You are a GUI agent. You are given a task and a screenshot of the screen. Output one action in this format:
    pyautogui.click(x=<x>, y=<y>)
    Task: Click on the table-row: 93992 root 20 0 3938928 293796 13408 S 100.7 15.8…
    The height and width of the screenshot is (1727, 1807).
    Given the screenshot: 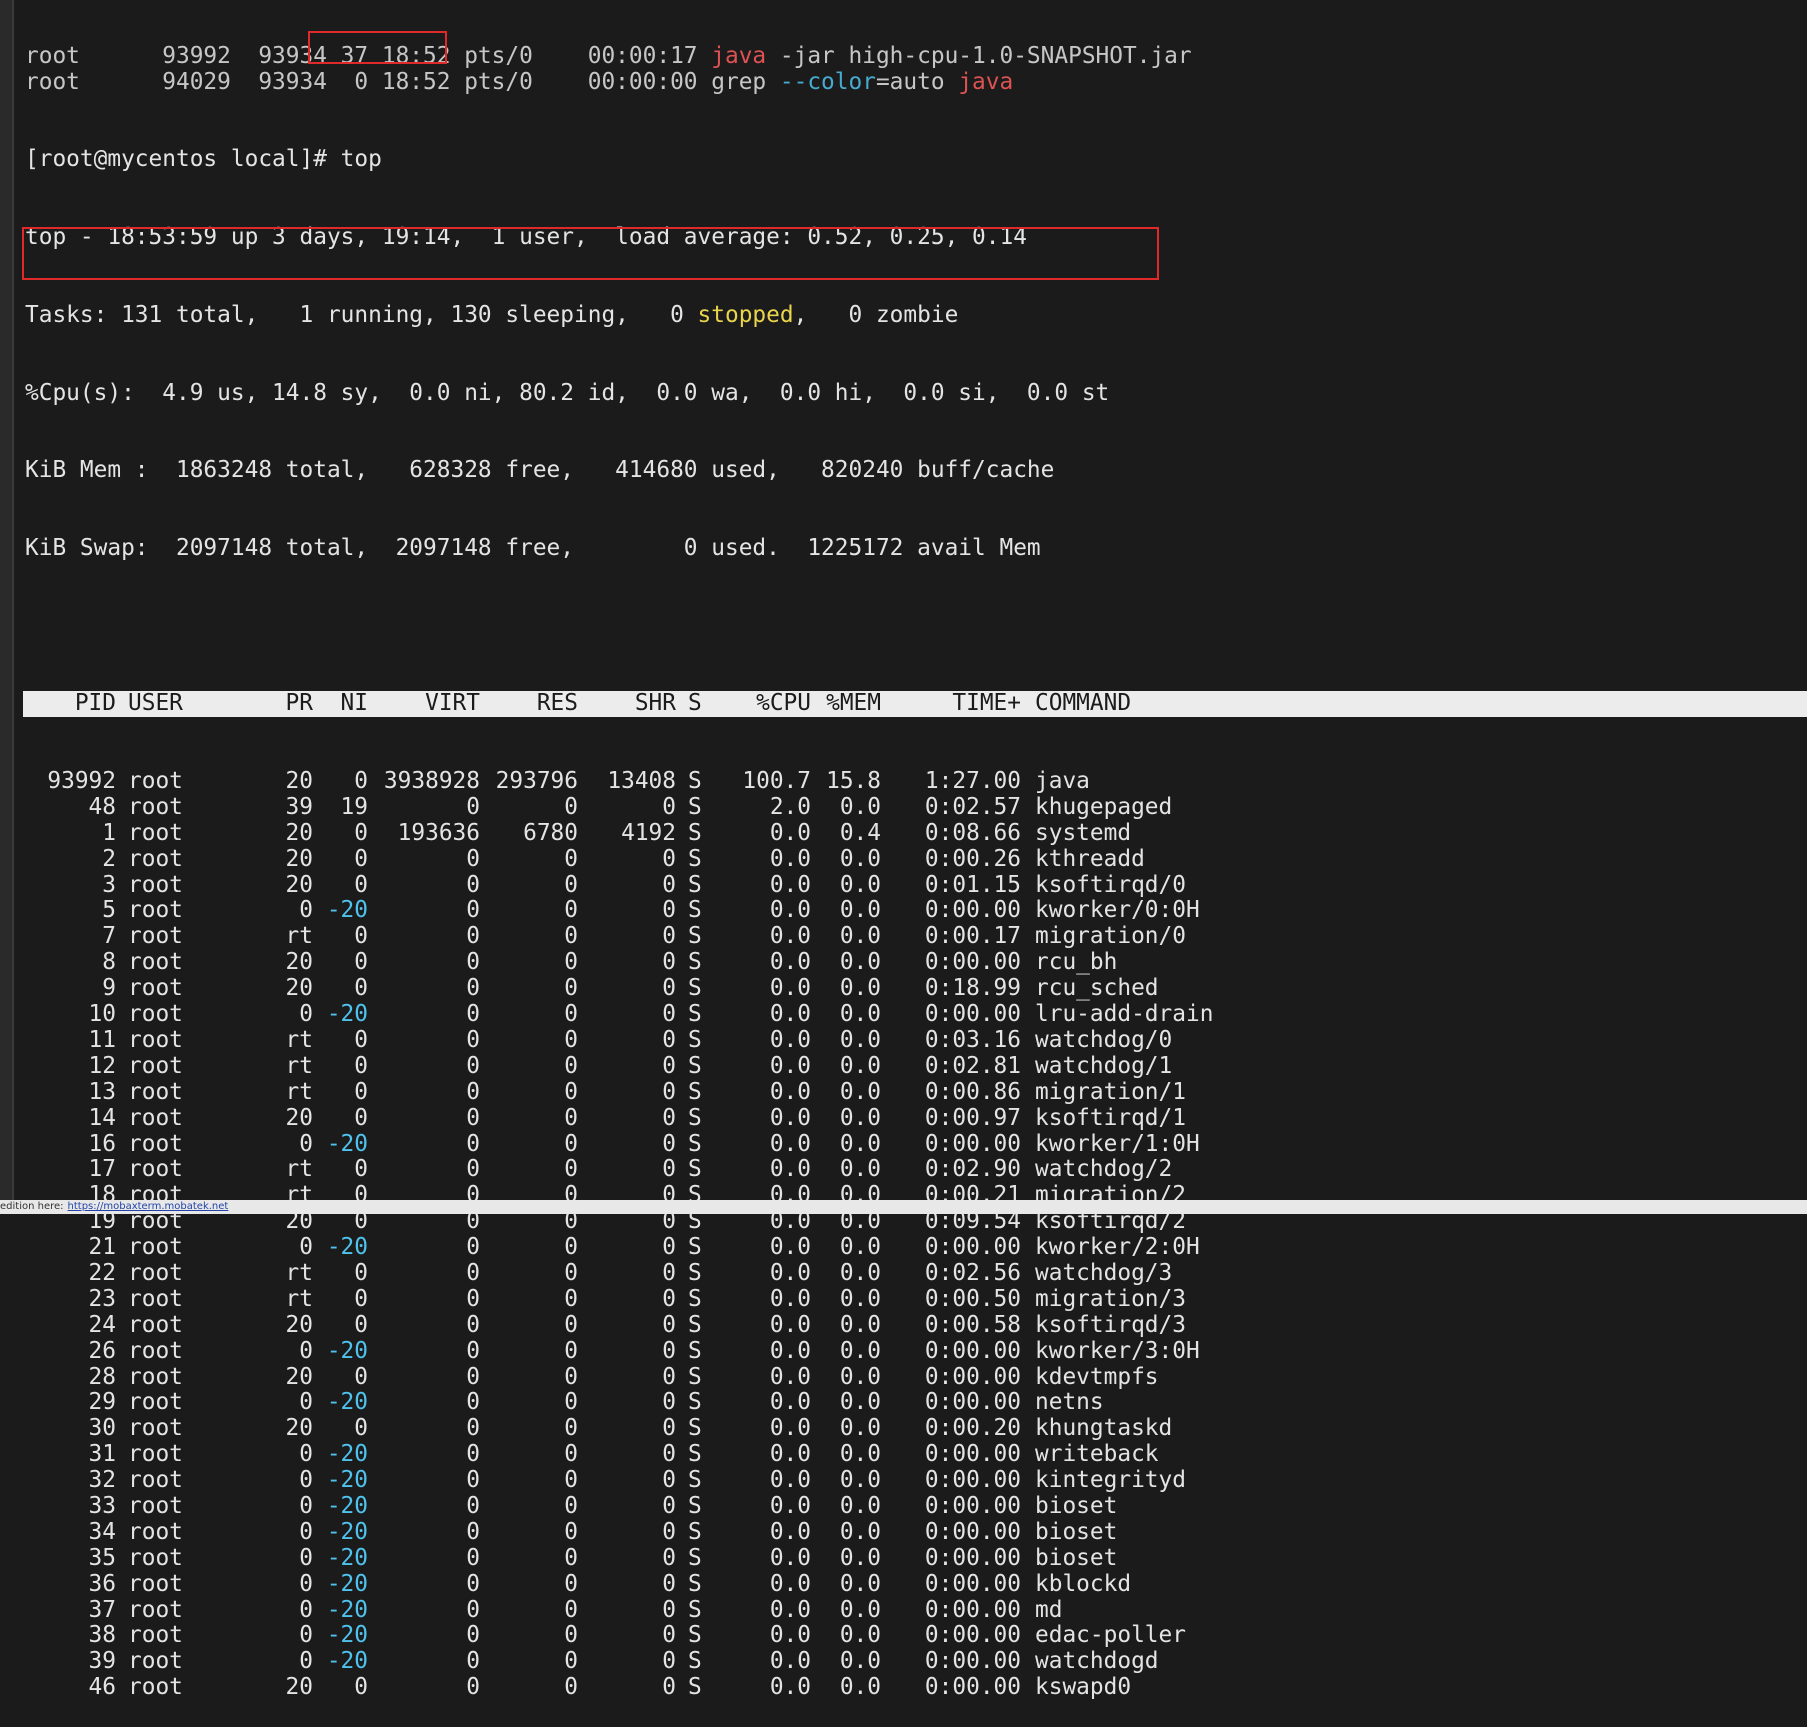 What is the action you would take?
    pyautogui.click(x=916, y=781)
    